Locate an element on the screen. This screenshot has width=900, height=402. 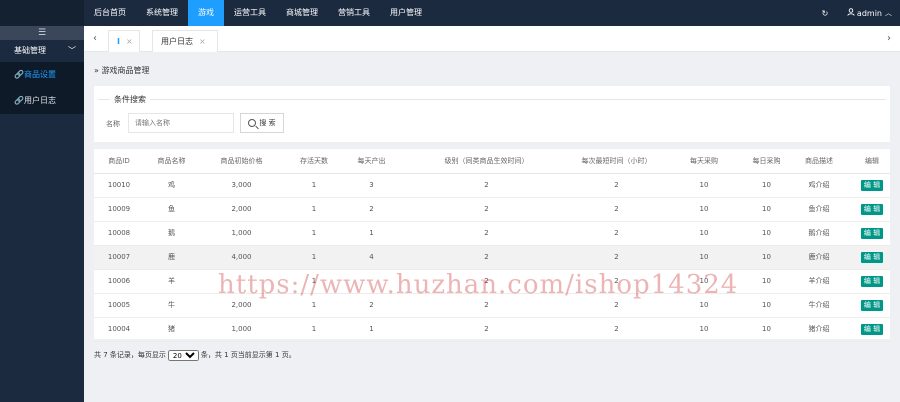
chevron-left-icon: ‹ is located at coordinates (95, 39).